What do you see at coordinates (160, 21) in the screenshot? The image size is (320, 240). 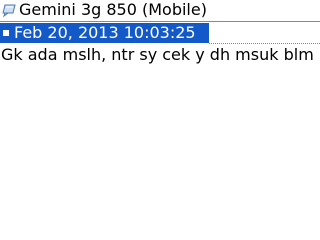 I see `header-divider` at bounding box center [160, 21].